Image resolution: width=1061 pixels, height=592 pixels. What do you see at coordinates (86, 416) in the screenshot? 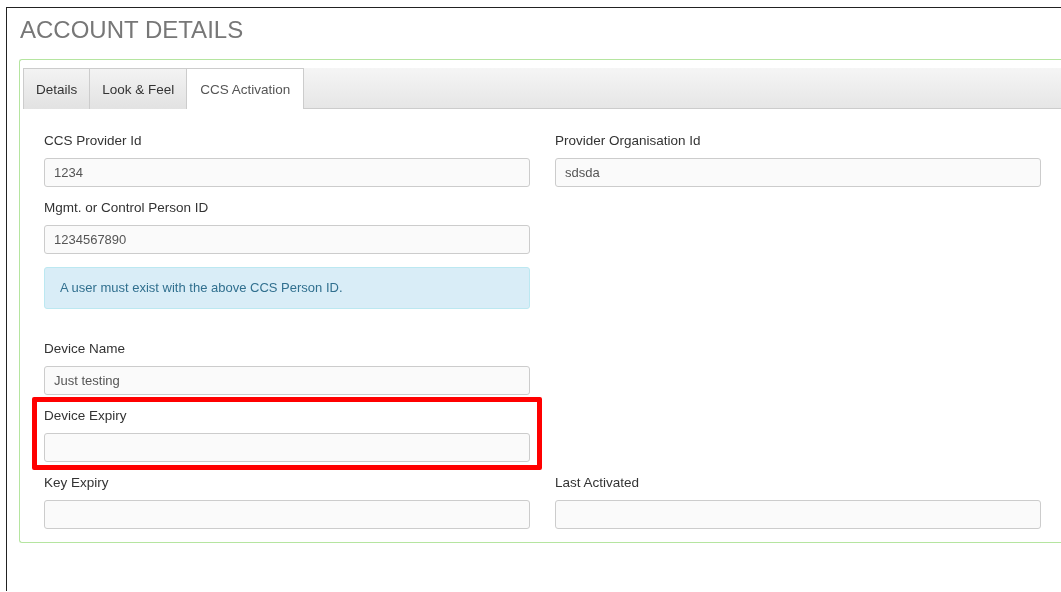
I see `field-label: Device Expiry` at bounding box center [86, 416].